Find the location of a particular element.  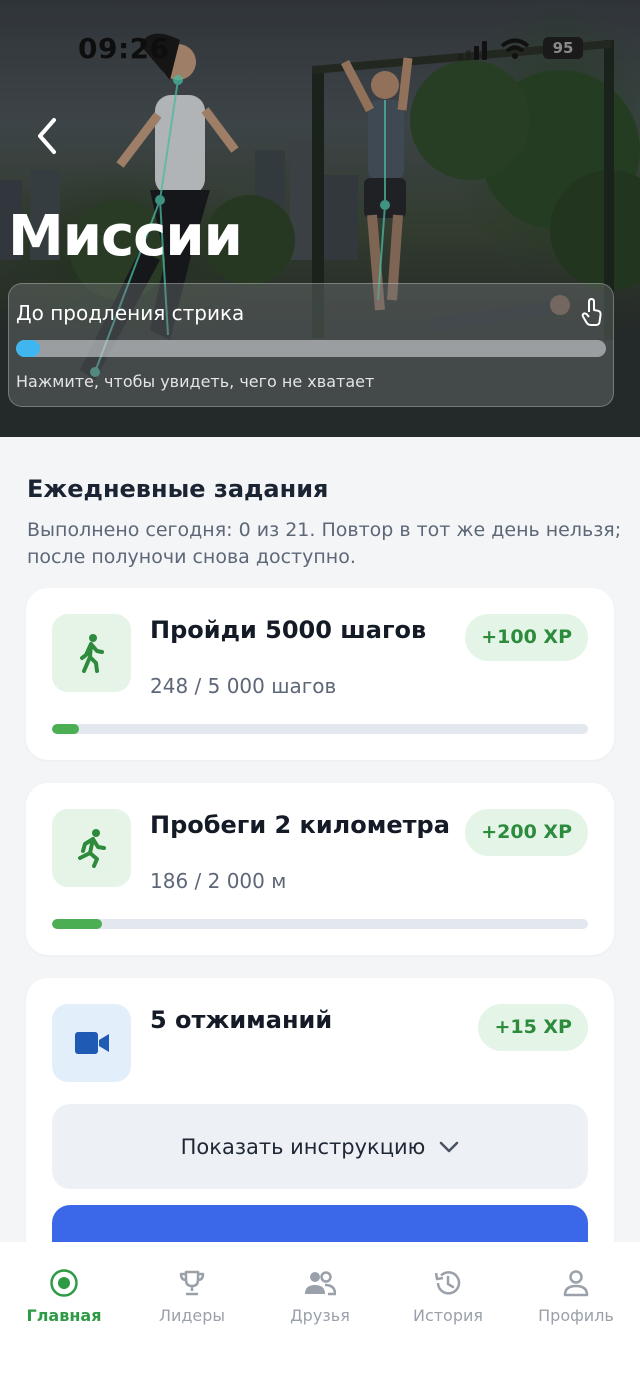

streak-progress-fill is located at coordinates (28, 348).